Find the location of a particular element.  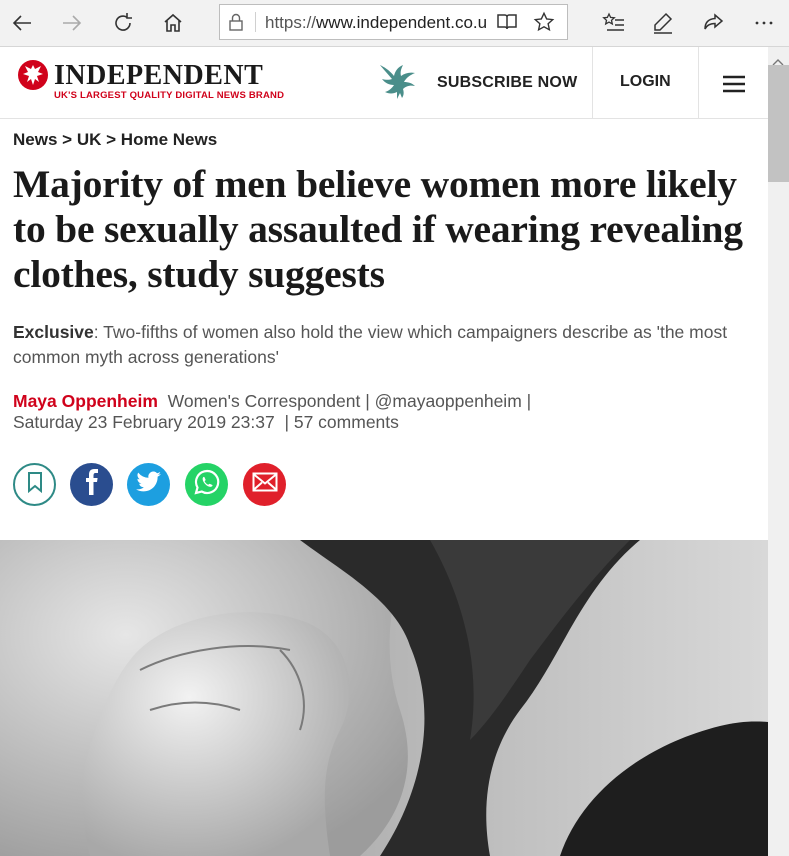

bookmark-button is located at coordinates (34, 484).